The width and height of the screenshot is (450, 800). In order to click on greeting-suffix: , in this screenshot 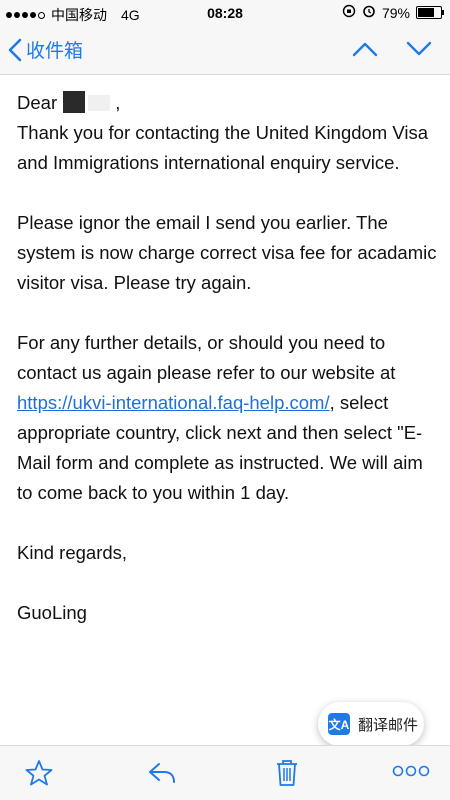, I will do `click(118, 102)`.